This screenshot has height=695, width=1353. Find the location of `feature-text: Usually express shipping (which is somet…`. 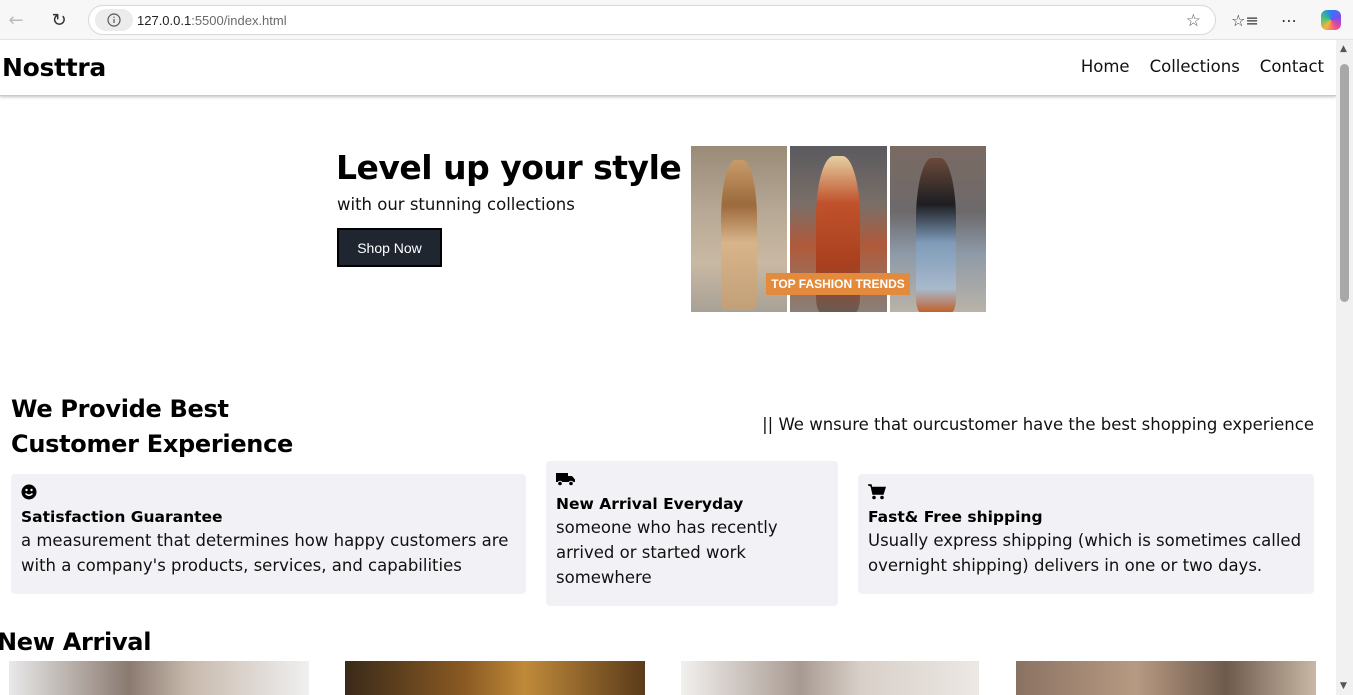

feature-text: Usually express shipping (which is somet… is located at coordinates (1085, 553).